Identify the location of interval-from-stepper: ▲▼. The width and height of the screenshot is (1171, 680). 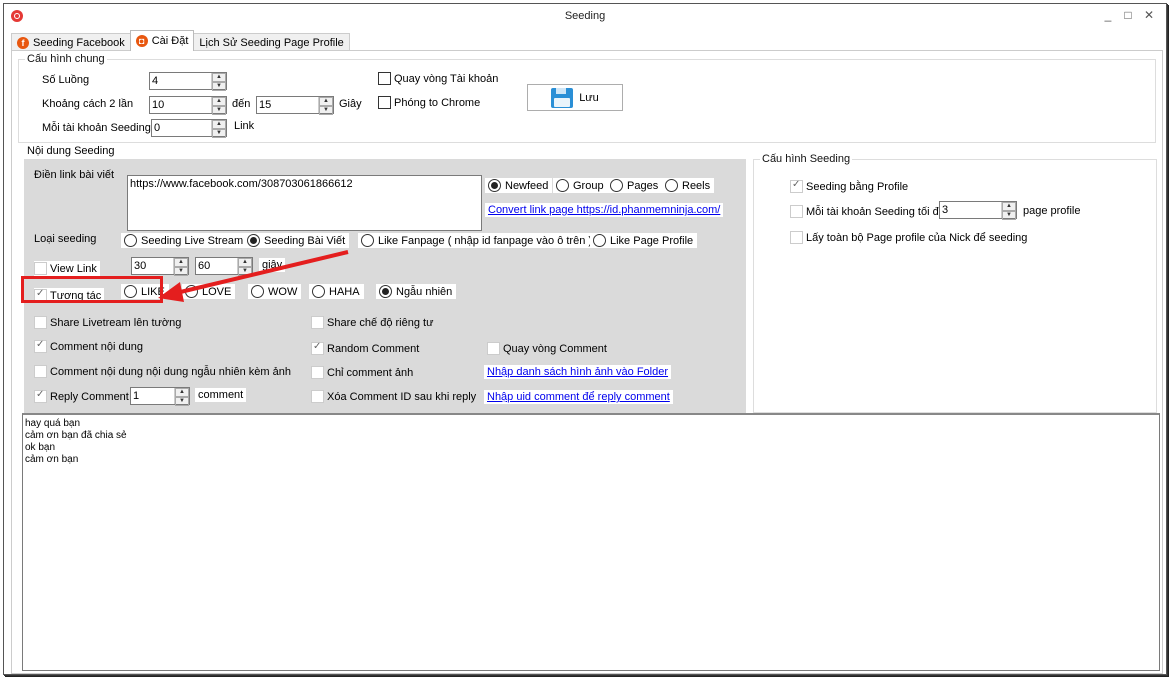
(188, 105).